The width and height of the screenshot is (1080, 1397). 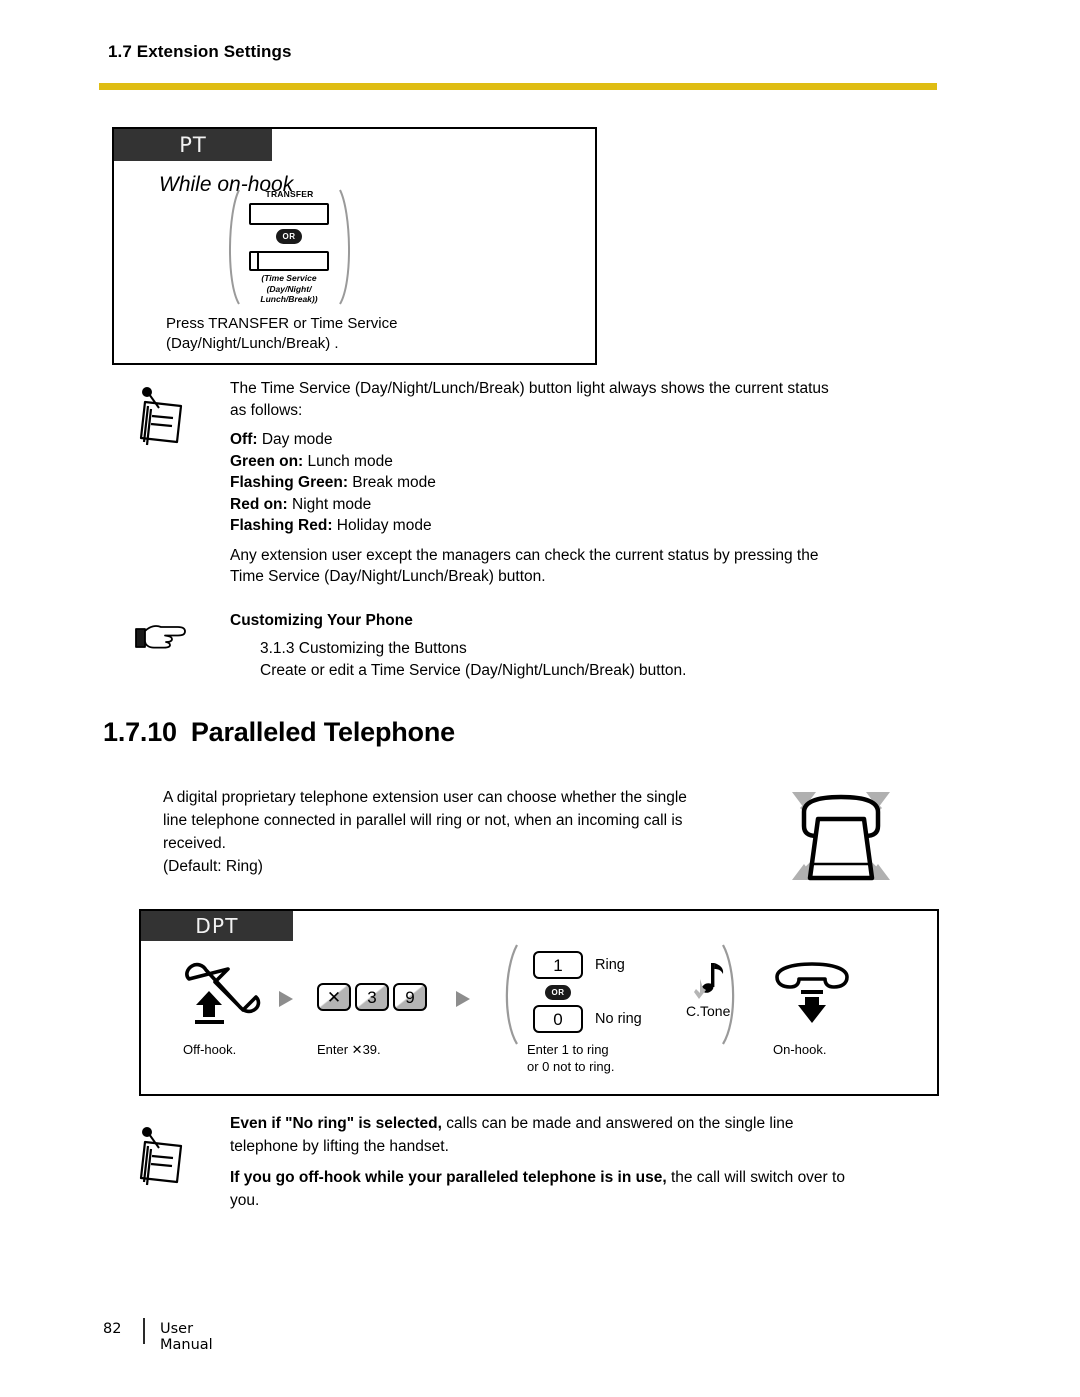 What do you see at coordinates (585, 505) in the screenshot?
I see `status-item: Red on: Night mode` at bounding box center [585, 505].